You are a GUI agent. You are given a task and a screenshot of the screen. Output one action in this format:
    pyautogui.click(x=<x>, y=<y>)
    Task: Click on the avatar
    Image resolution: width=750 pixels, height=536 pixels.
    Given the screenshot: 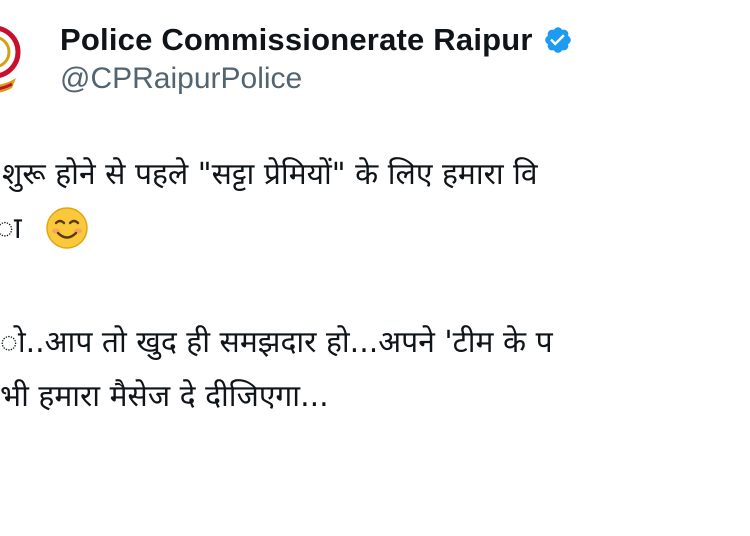 What is the action you would take?
    pyautogui.click(x=11, y=62)
    